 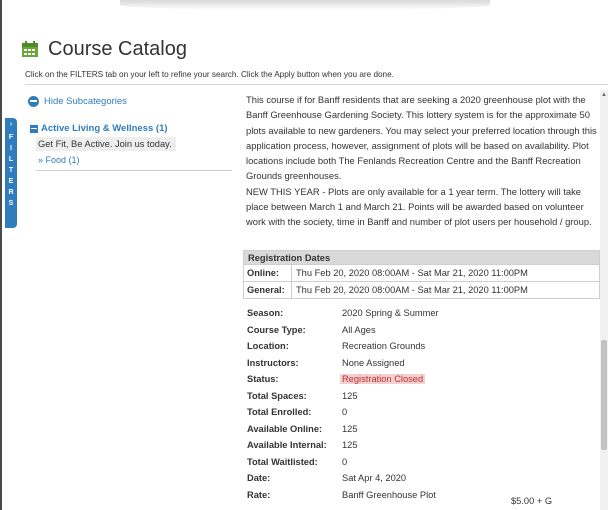 I want to click on detail-row-total-enrolled: Total Enrolled: 0, so click(x=343, y=412).